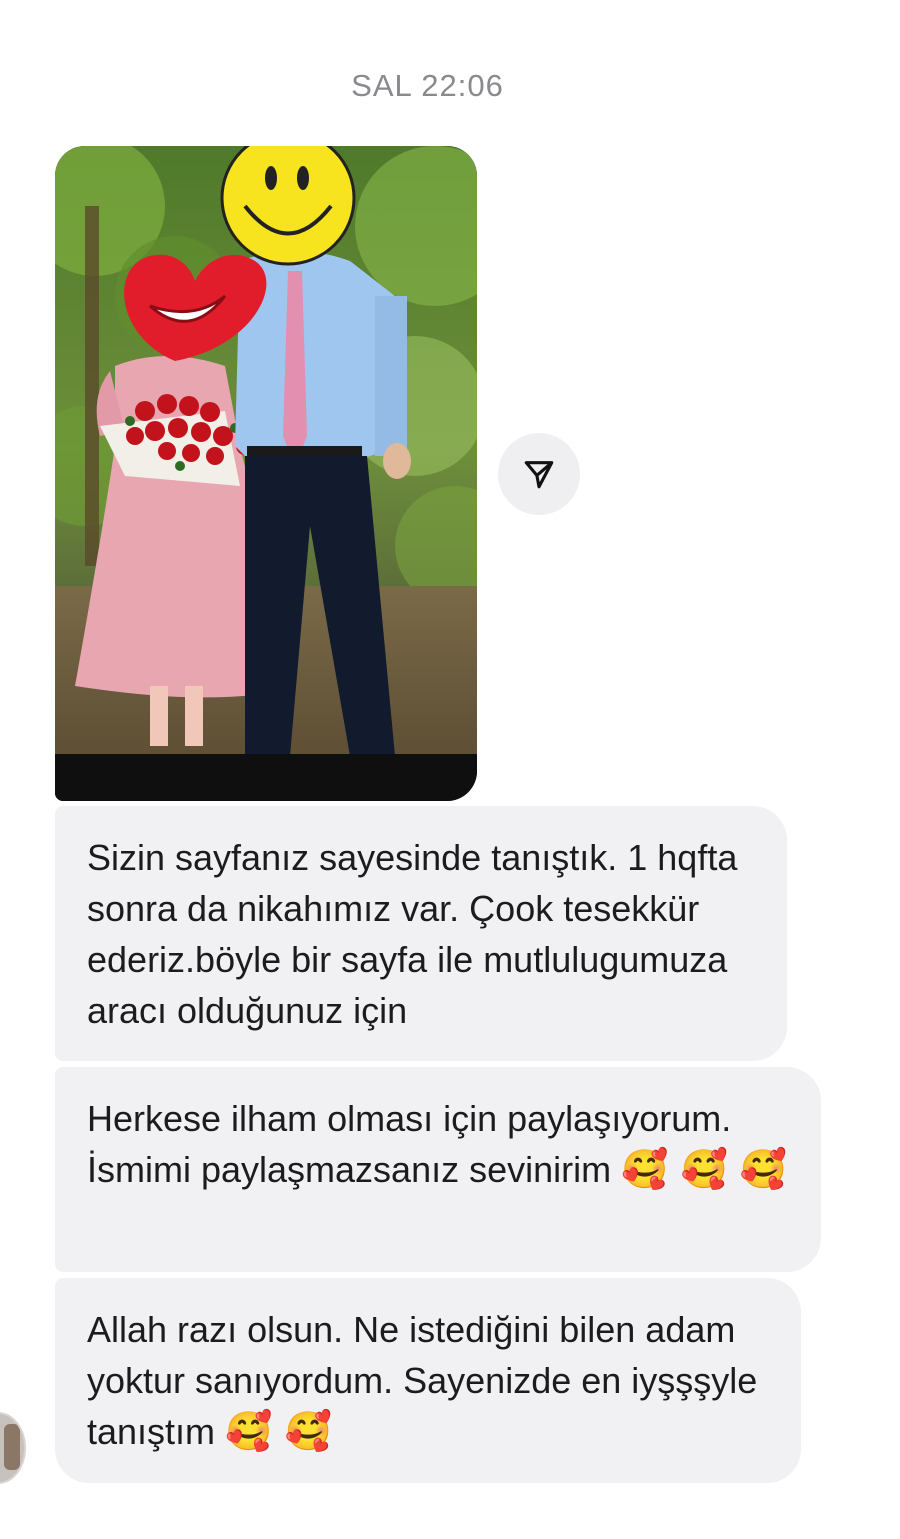 This screenshot has width=900, height=1539. I want to click on send-icon, so click(539, 475).